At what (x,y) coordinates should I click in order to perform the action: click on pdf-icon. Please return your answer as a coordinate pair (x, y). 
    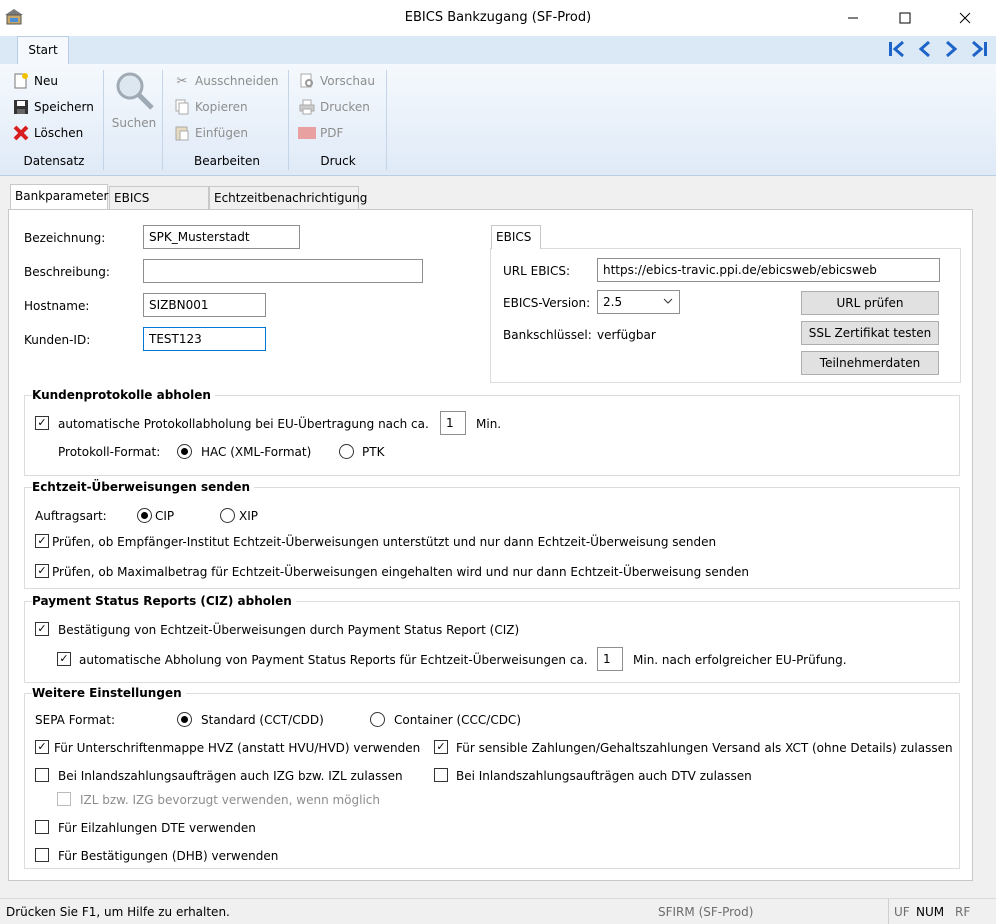
    Looking at the image, I should click on (307, 133).